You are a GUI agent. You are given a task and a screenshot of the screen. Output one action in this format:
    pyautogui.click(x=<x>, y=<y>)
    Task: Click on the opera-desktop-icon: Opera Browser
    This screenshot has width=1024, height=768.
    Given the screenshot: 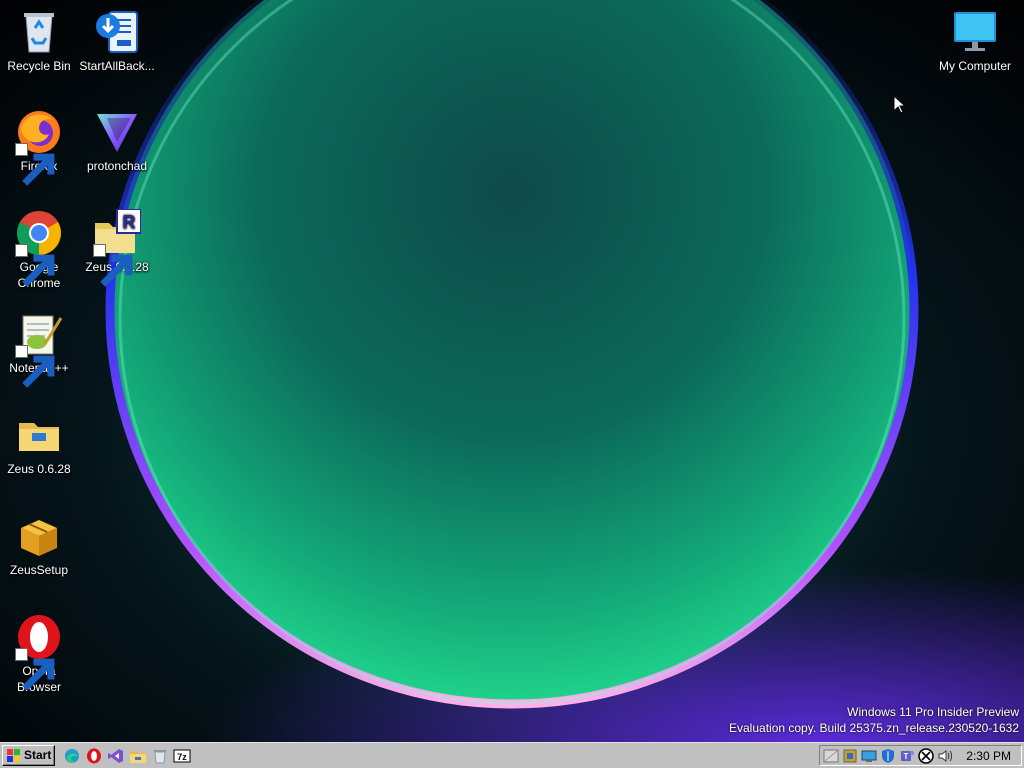 What is the action you would take?
    pyautogui.click(x=39, y=654)
    